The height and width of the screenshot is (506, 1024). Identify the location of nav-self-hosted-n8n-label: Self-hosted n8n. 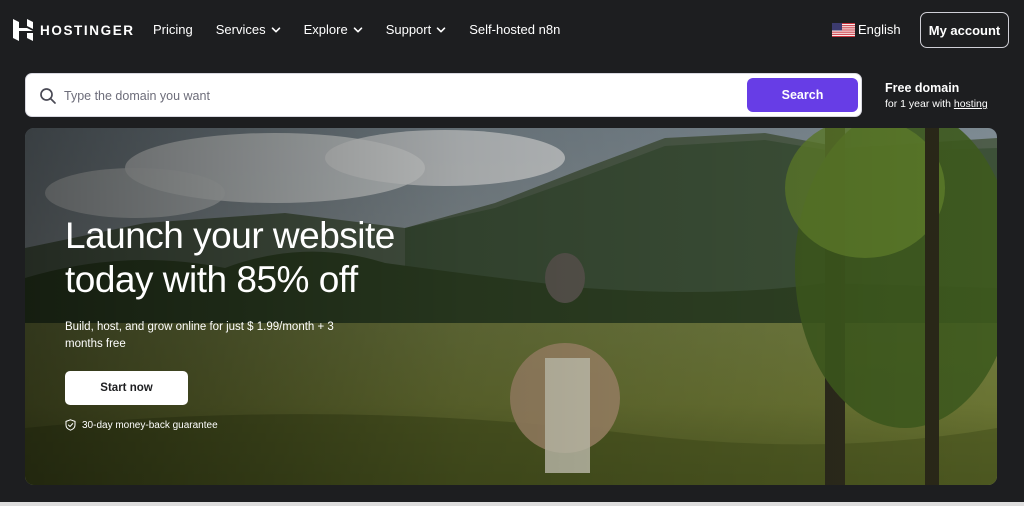
(515, 29).